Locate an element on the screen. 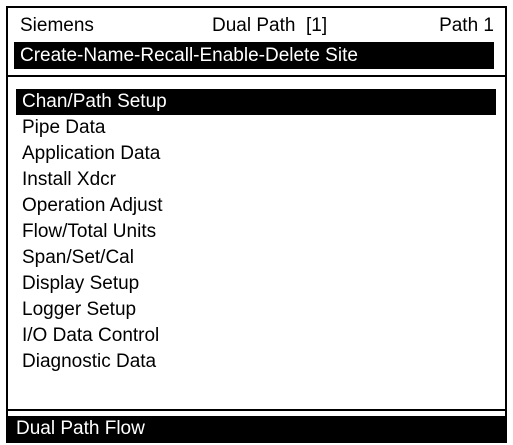  menu-item-pipe-data: Pipe Data is located at coordinates (256, 128).